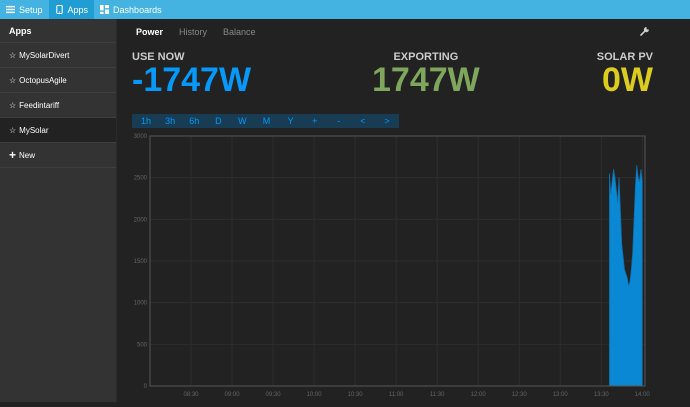 The image size is (690, 407). Describe the element at coordinates (137, 9) in the screenshot. I see `nav-dashboards-label: Dashboards` at that location.